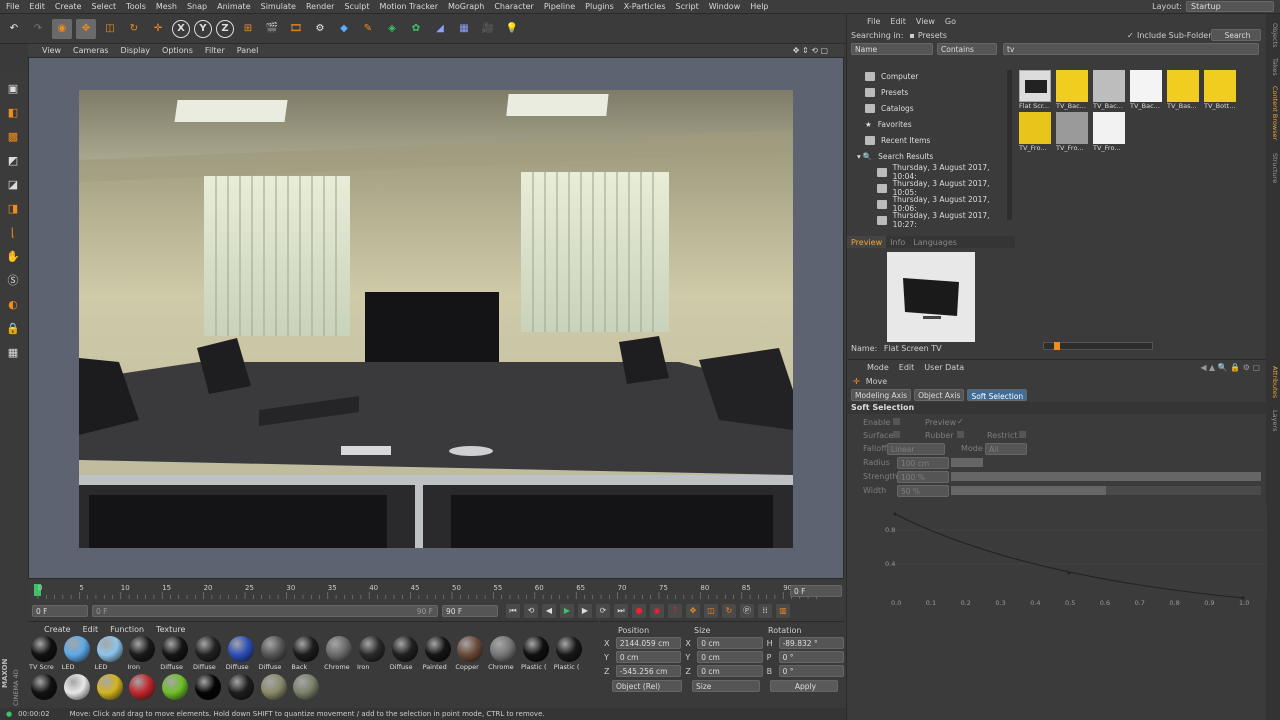  I want to click on material-swatch: Painted, so click(438, 655).